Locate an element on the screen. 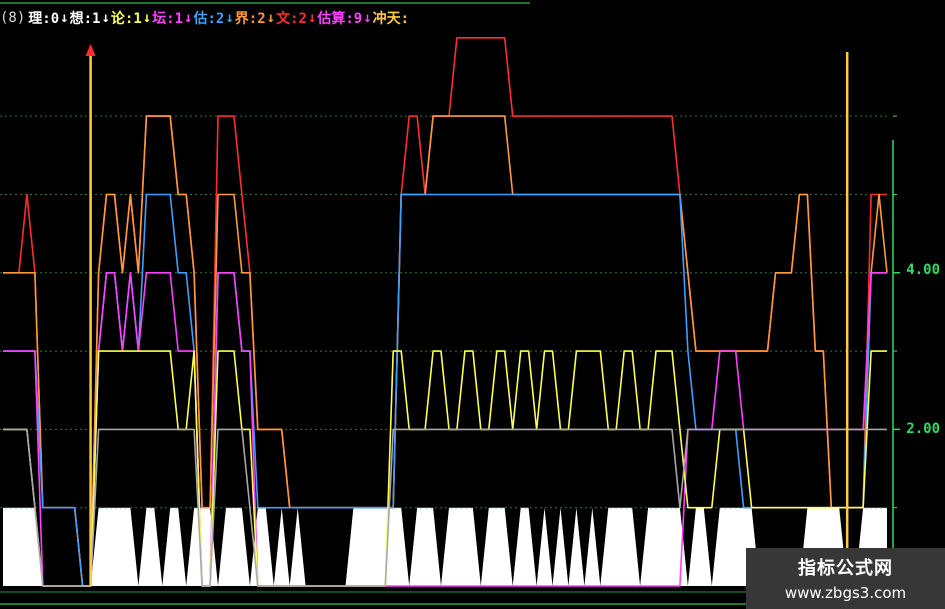  legend-label: 坛:1 is located at coordinates (168, 19).